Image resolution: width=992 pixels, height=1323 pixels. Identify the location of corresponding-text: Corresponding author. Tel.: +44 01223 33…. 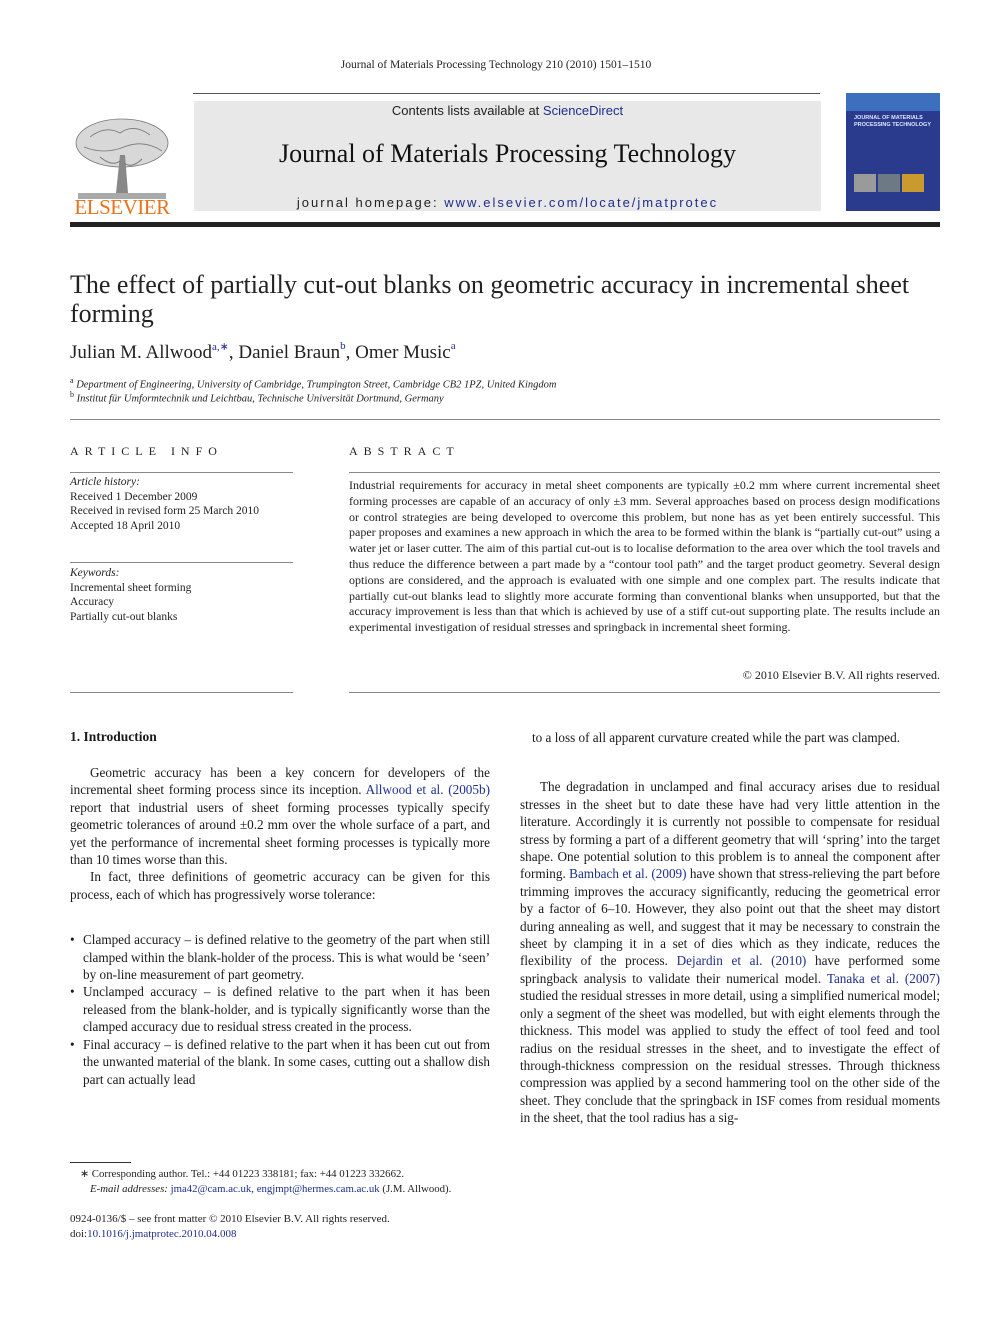
(248, 1174).